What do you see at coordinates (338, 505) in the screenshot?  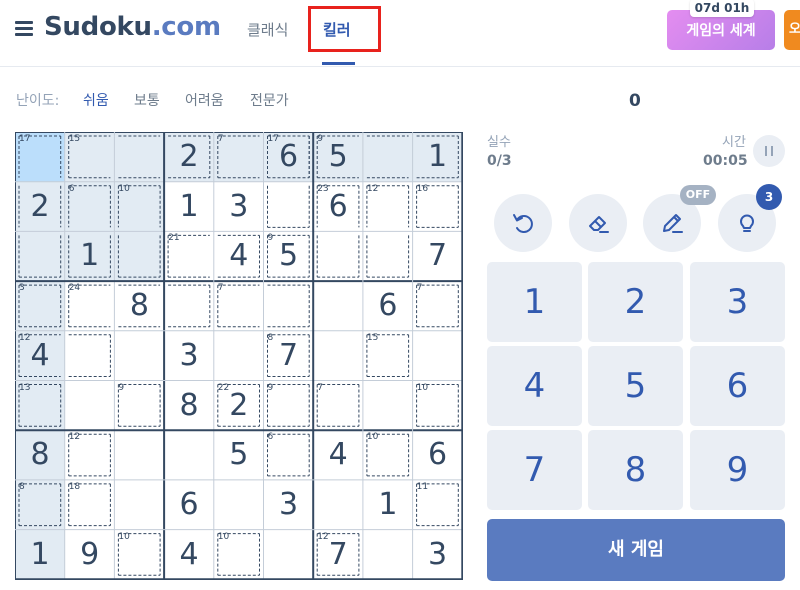 I see `board-cell-r8c7` at bounding box center [338, 505].